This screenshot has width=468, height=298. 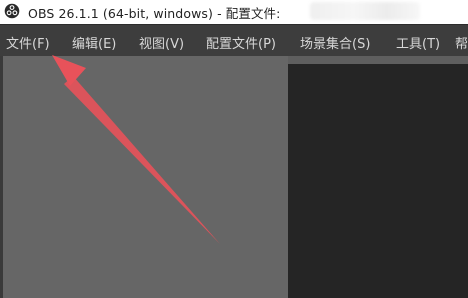 I want to click on title-bar: OBS 26.1.1 (64-bit, windows) - 配置文件:, so click(x=234, y=11).